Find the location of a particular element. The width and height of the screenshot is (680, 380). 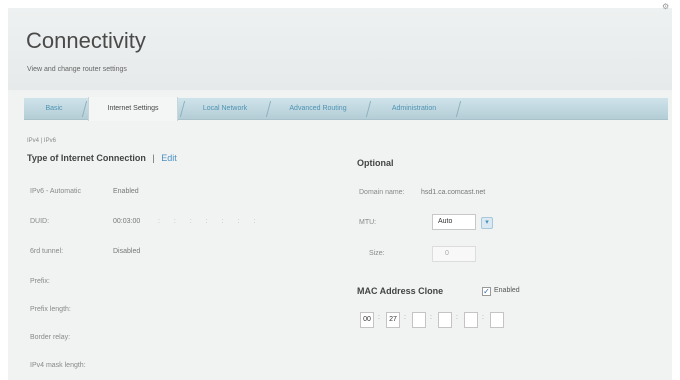

domain-name-value: hsd1.ca.comcast.net is located at coordinates (453, 192).